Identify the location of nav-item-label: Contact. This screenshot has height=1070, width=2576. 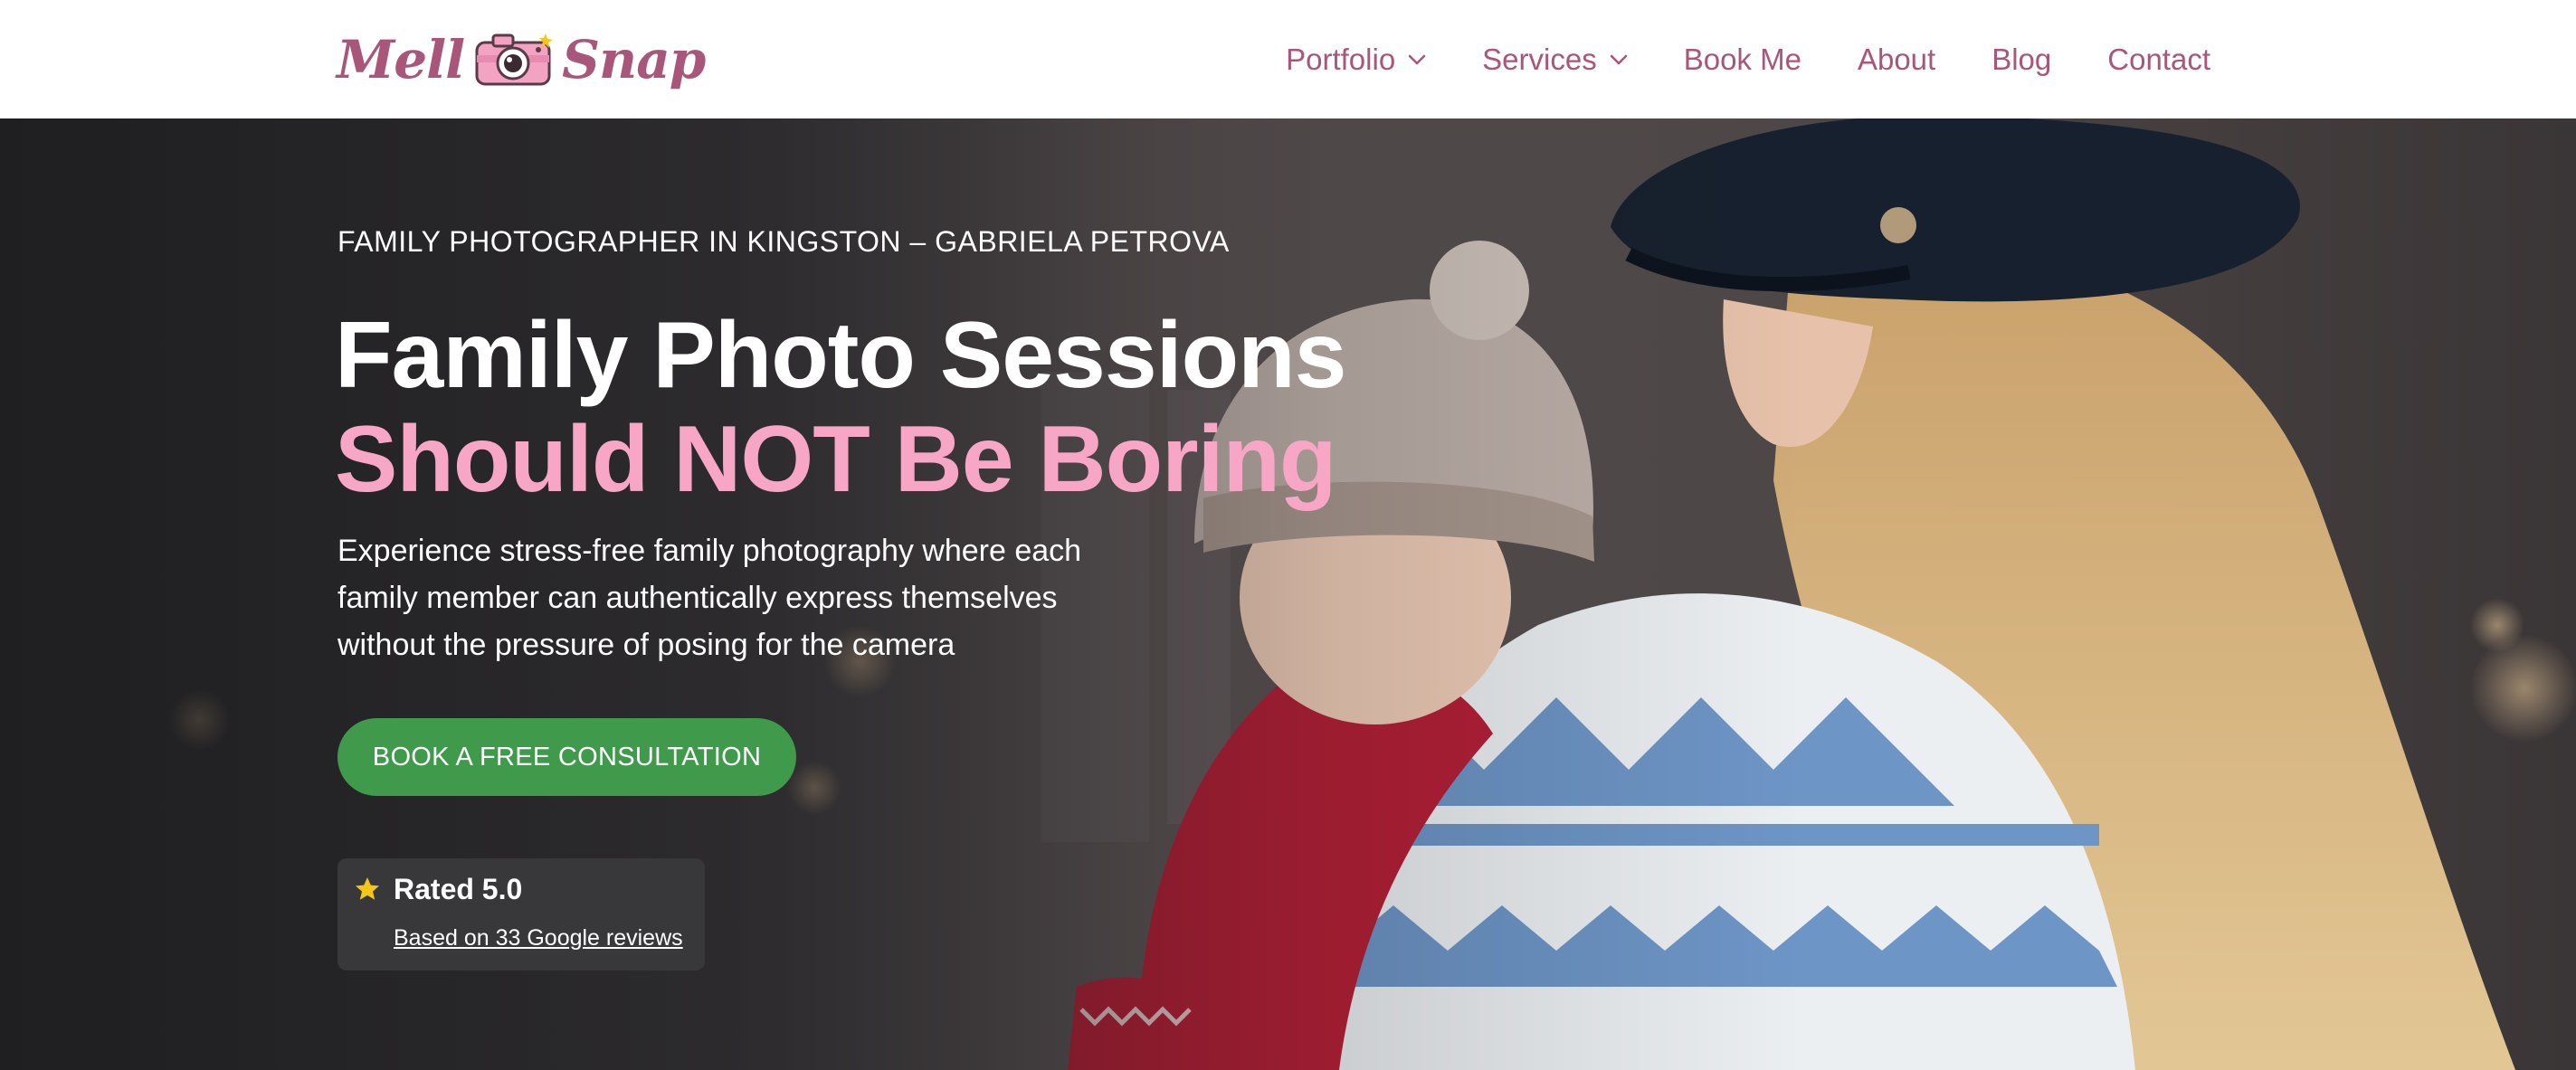
(2158, 59).